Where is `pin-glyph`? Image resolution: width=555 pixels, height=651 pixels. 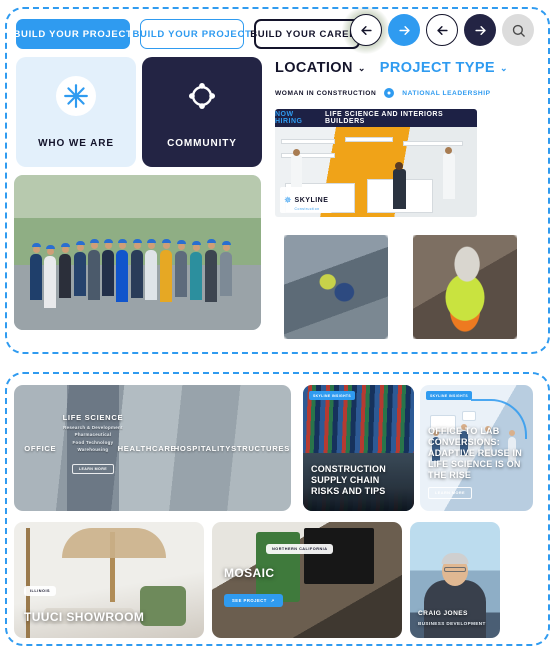 pin-glyph is located at coordinates (389, 93).